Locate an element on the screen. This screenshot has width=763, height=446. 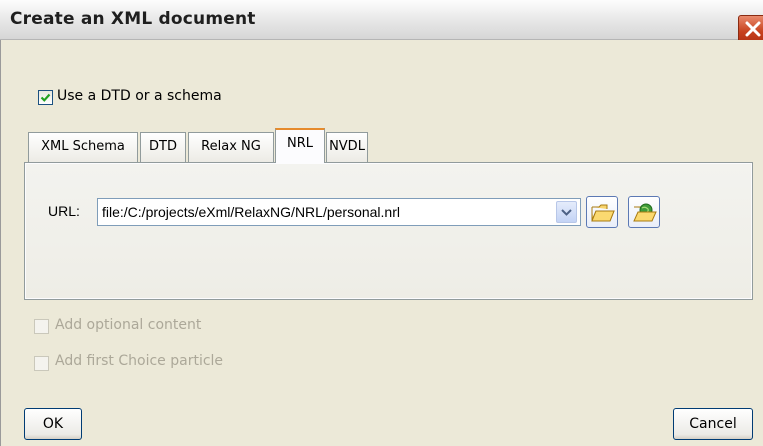
dialog-title: Create an XML document is located at coordinates (133, 19).